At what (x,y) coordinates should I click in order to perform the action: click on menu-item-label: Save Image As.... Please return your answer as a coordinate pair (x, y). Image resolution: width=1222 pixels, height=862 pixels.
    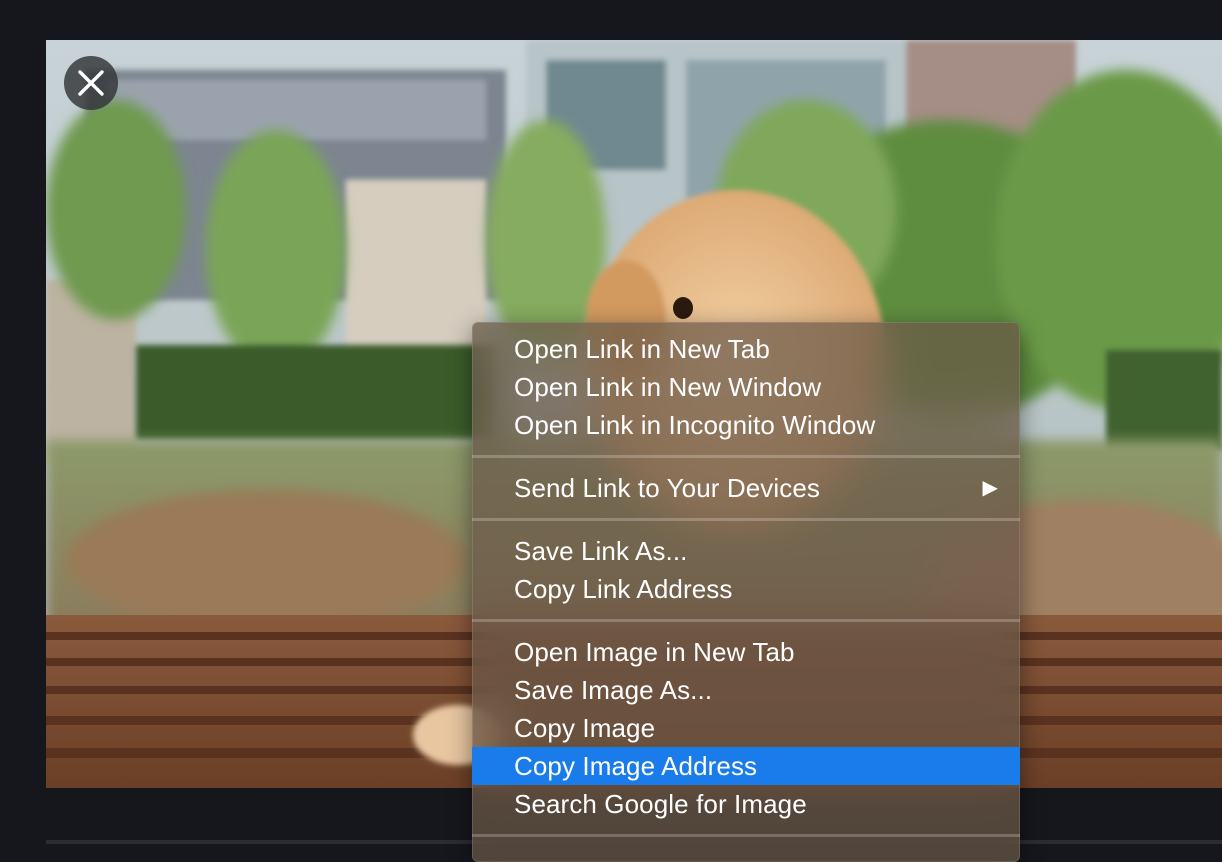
    Looking at the image, I should click on (613, 690).